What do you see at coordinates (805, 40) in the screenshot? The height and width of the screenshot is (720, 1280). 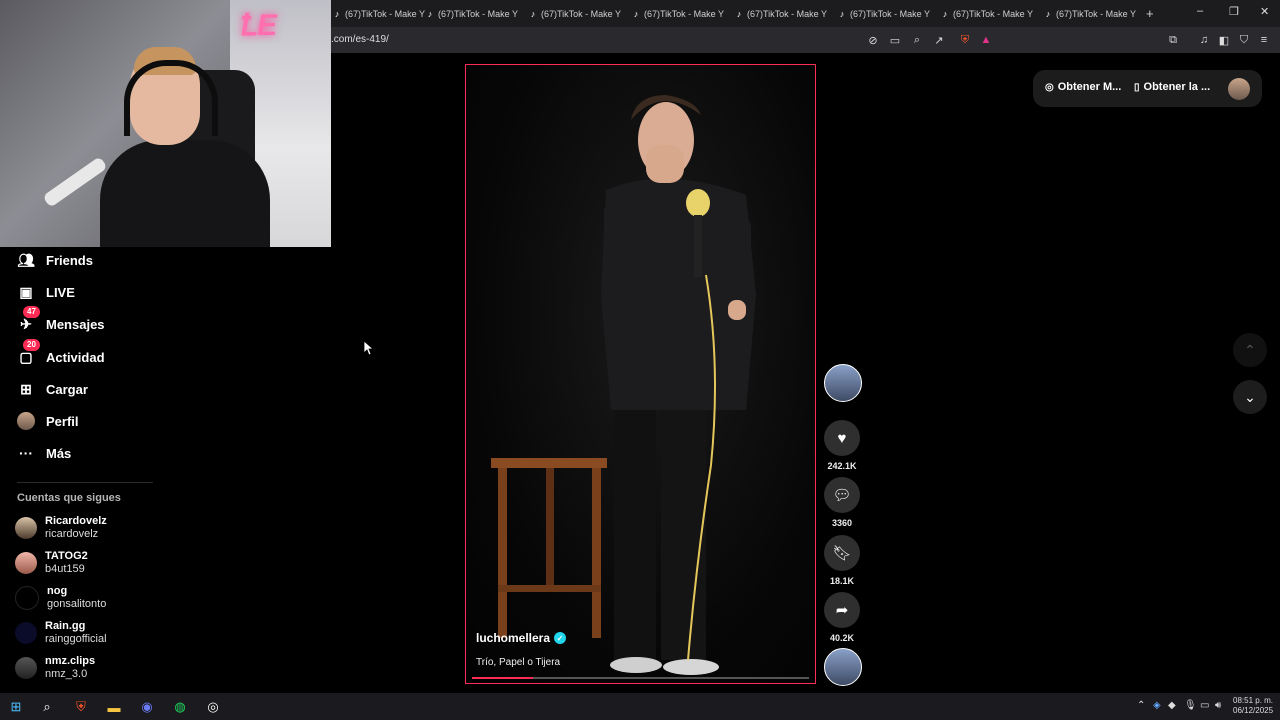 I see `address-bar: .com/es-419/ ⊘ ▭ ⌕ ↗ ⛨ ▲ ⧉ ♫ ◧ ⛉ ≡` at bounding box center [805, 40].